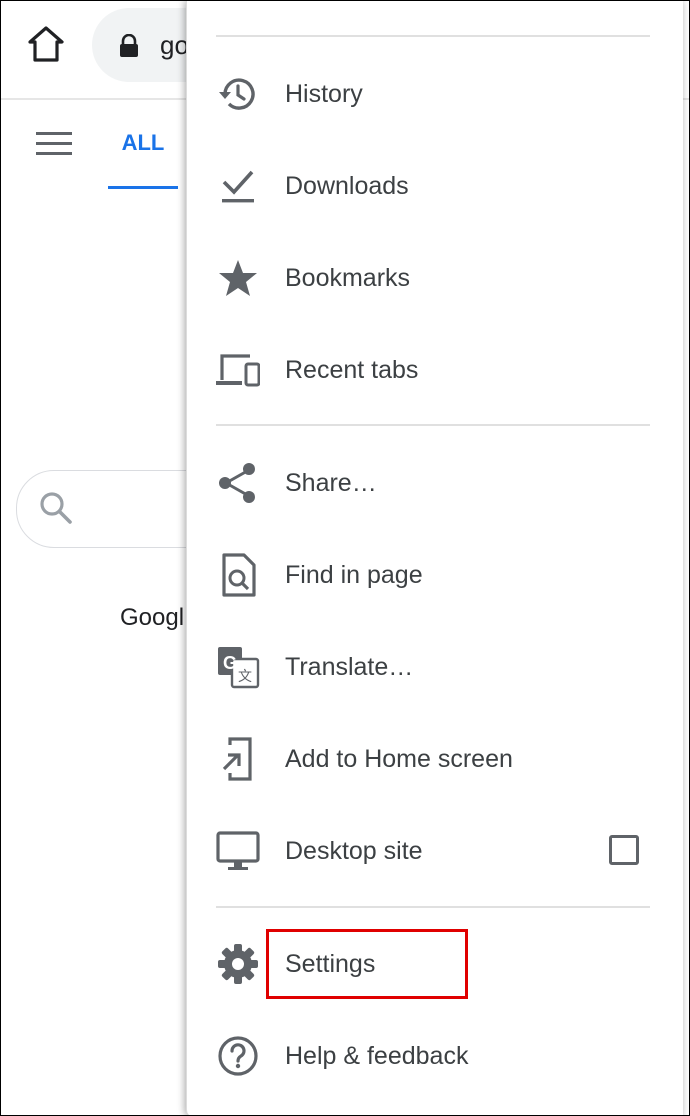  Describe the element at coordinates (238, 850) in the screenshot. I see `desktop-icon` at that location.